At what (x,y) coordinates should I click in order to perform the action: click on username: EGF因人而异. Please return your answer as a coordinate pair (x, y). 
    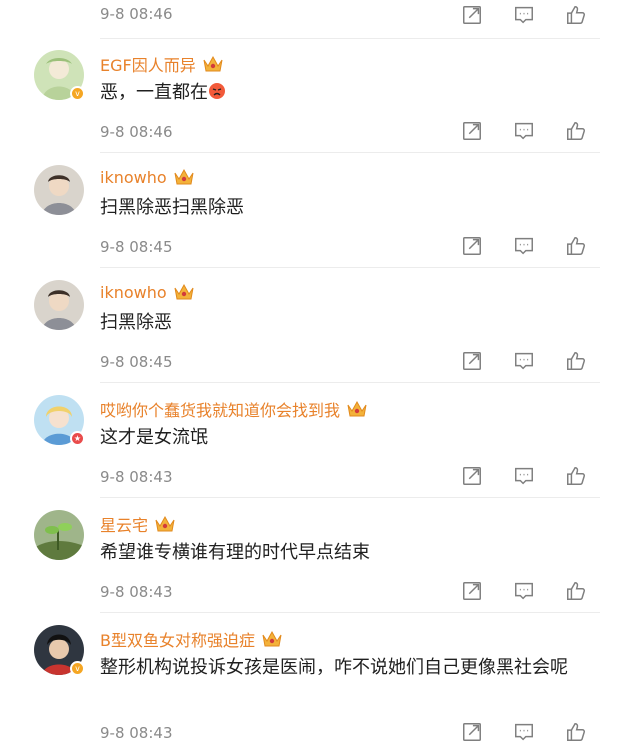
    Looking at the image, I should click on (148, 64).